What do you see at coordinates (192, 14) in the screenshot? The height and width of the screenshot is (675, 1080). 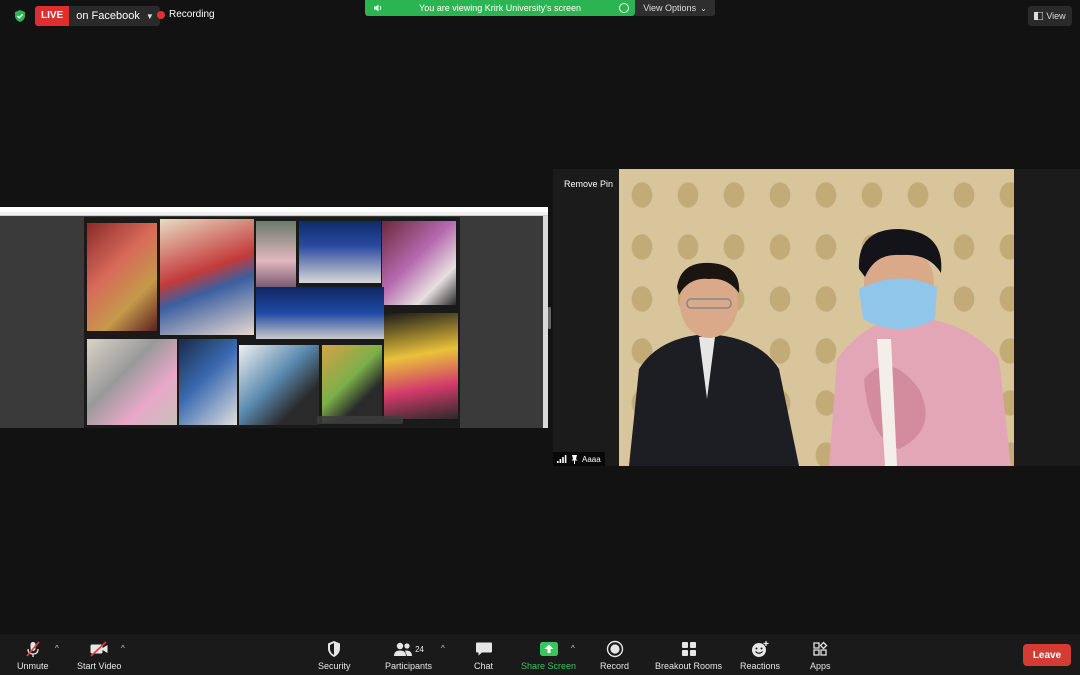 I see `recording-label: Recording` at bounding box center [192, 14].